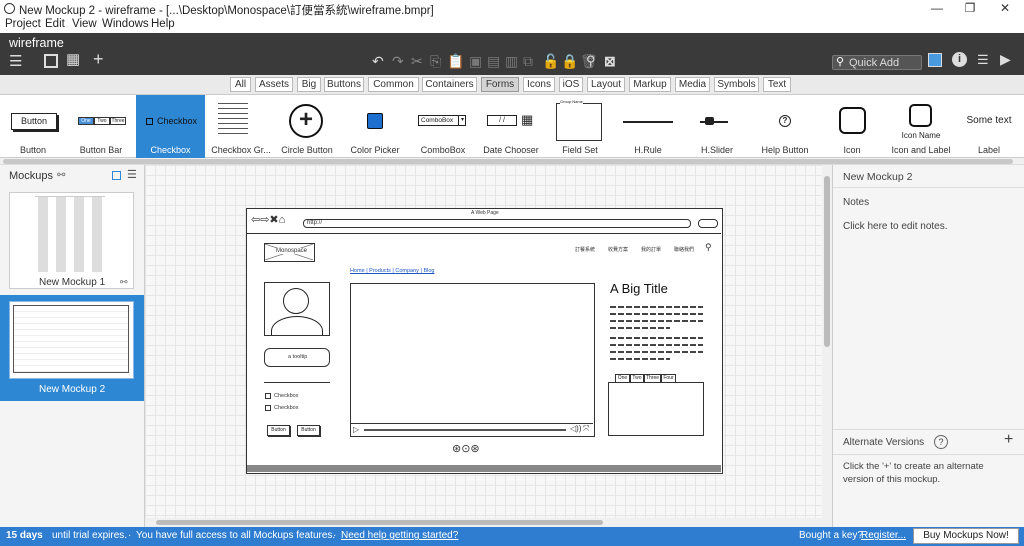 This screenshot has height=546, width=1024. What do you see at coordinates (777, 84) in the screenshot?
I see `filter-text: Text` at bounding box center [777, 84].